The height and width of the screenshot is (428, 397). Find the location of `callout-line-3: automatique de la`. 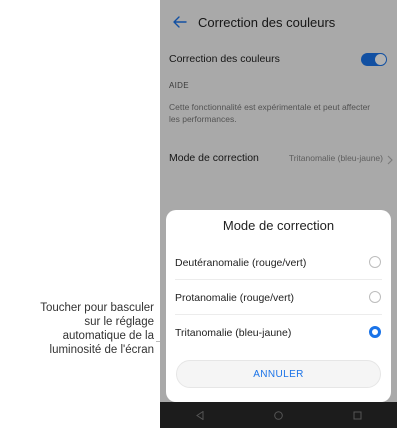

callout-line-3: automatique de la is located at coordinates (108, 336).